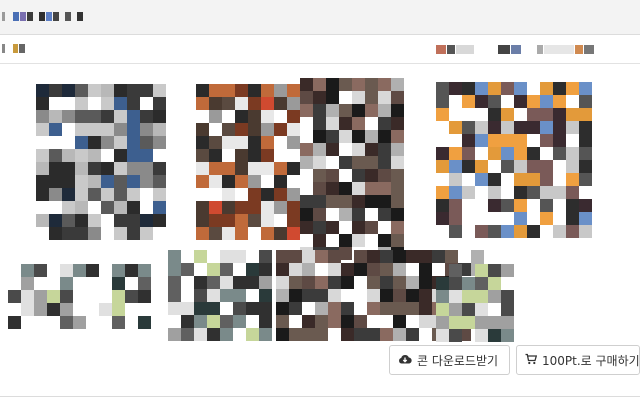 This screenshot has height=400, width=640. I want to click on top-toolbar, so click(320, 17).